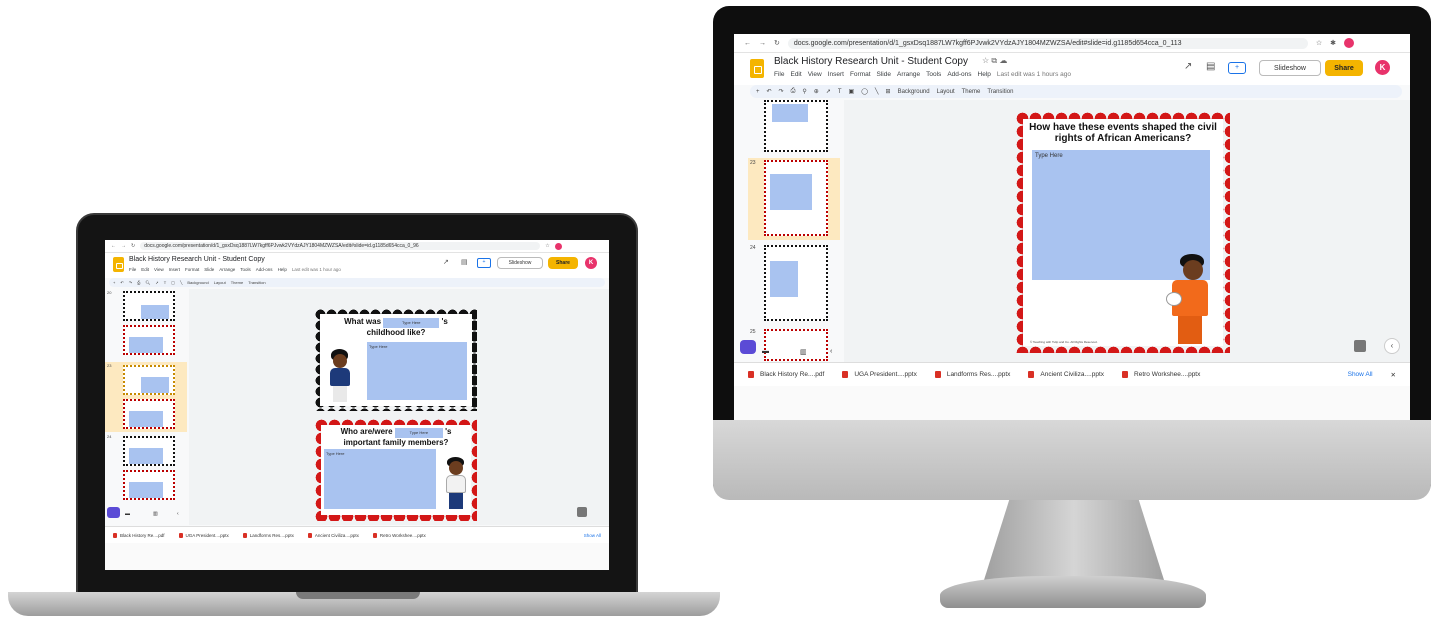 This screenshot has width=1438, height=617. What do you see at coordinates (399, 535) in the screenshot?
I see `download-item: Retro Workshee....pptx` at bounding box center [399, 535].